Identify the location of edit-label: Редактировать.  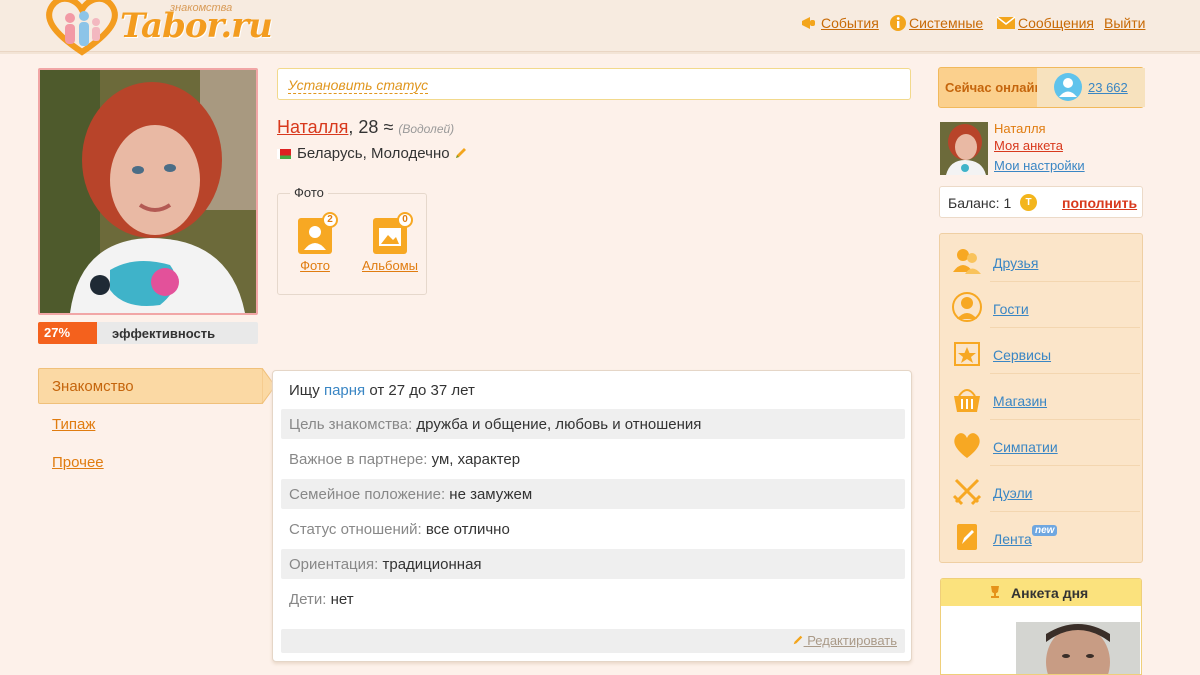
(852, 640).